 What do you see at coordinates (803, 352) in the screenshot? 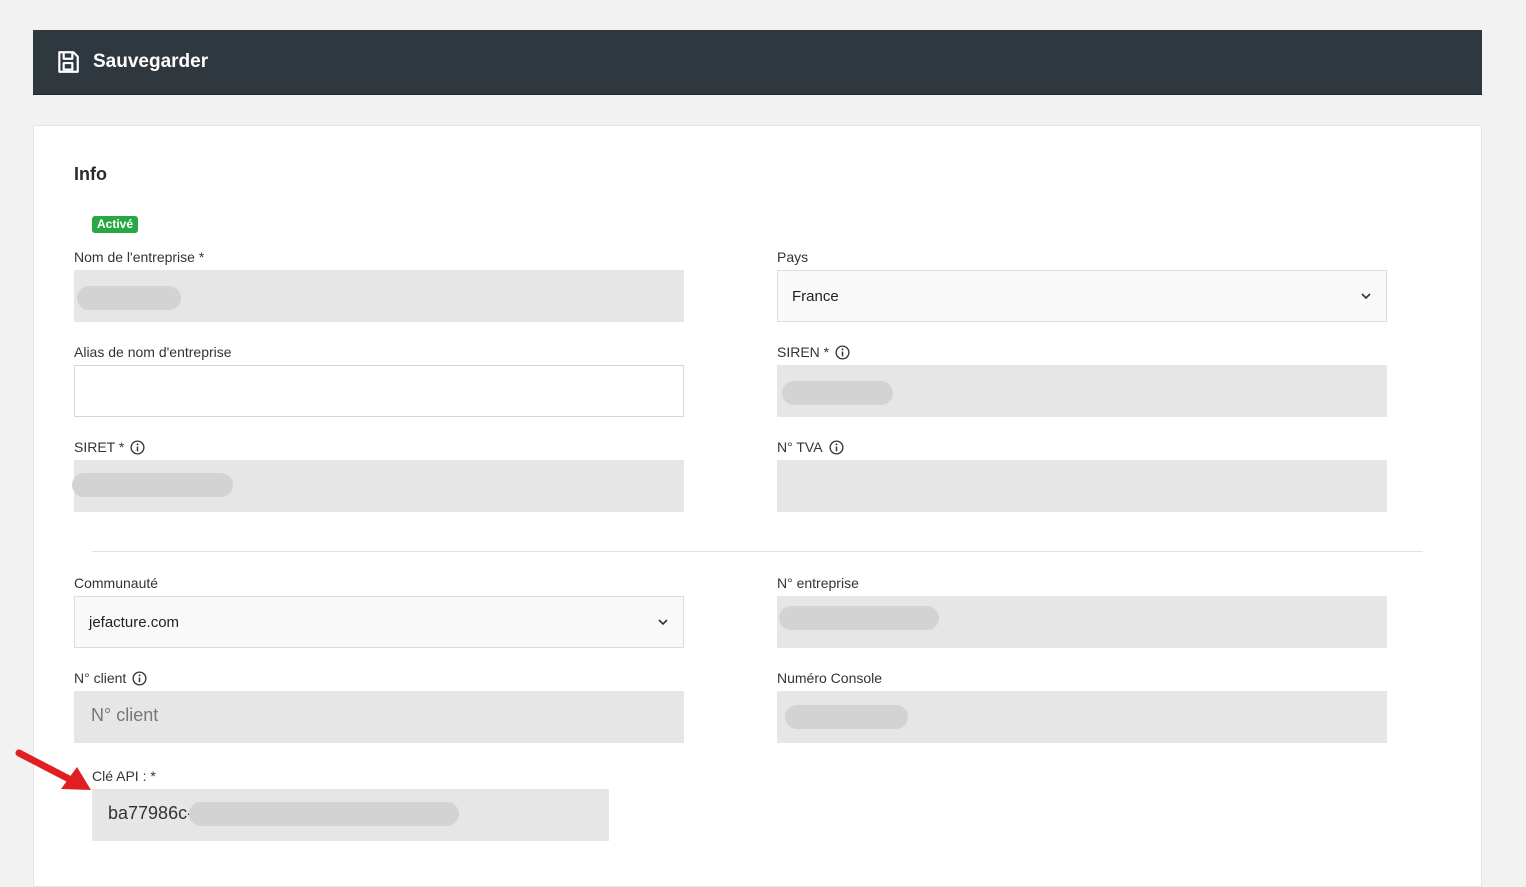
I see `siren-label: SIREN *` at bounding box center [803, 352].